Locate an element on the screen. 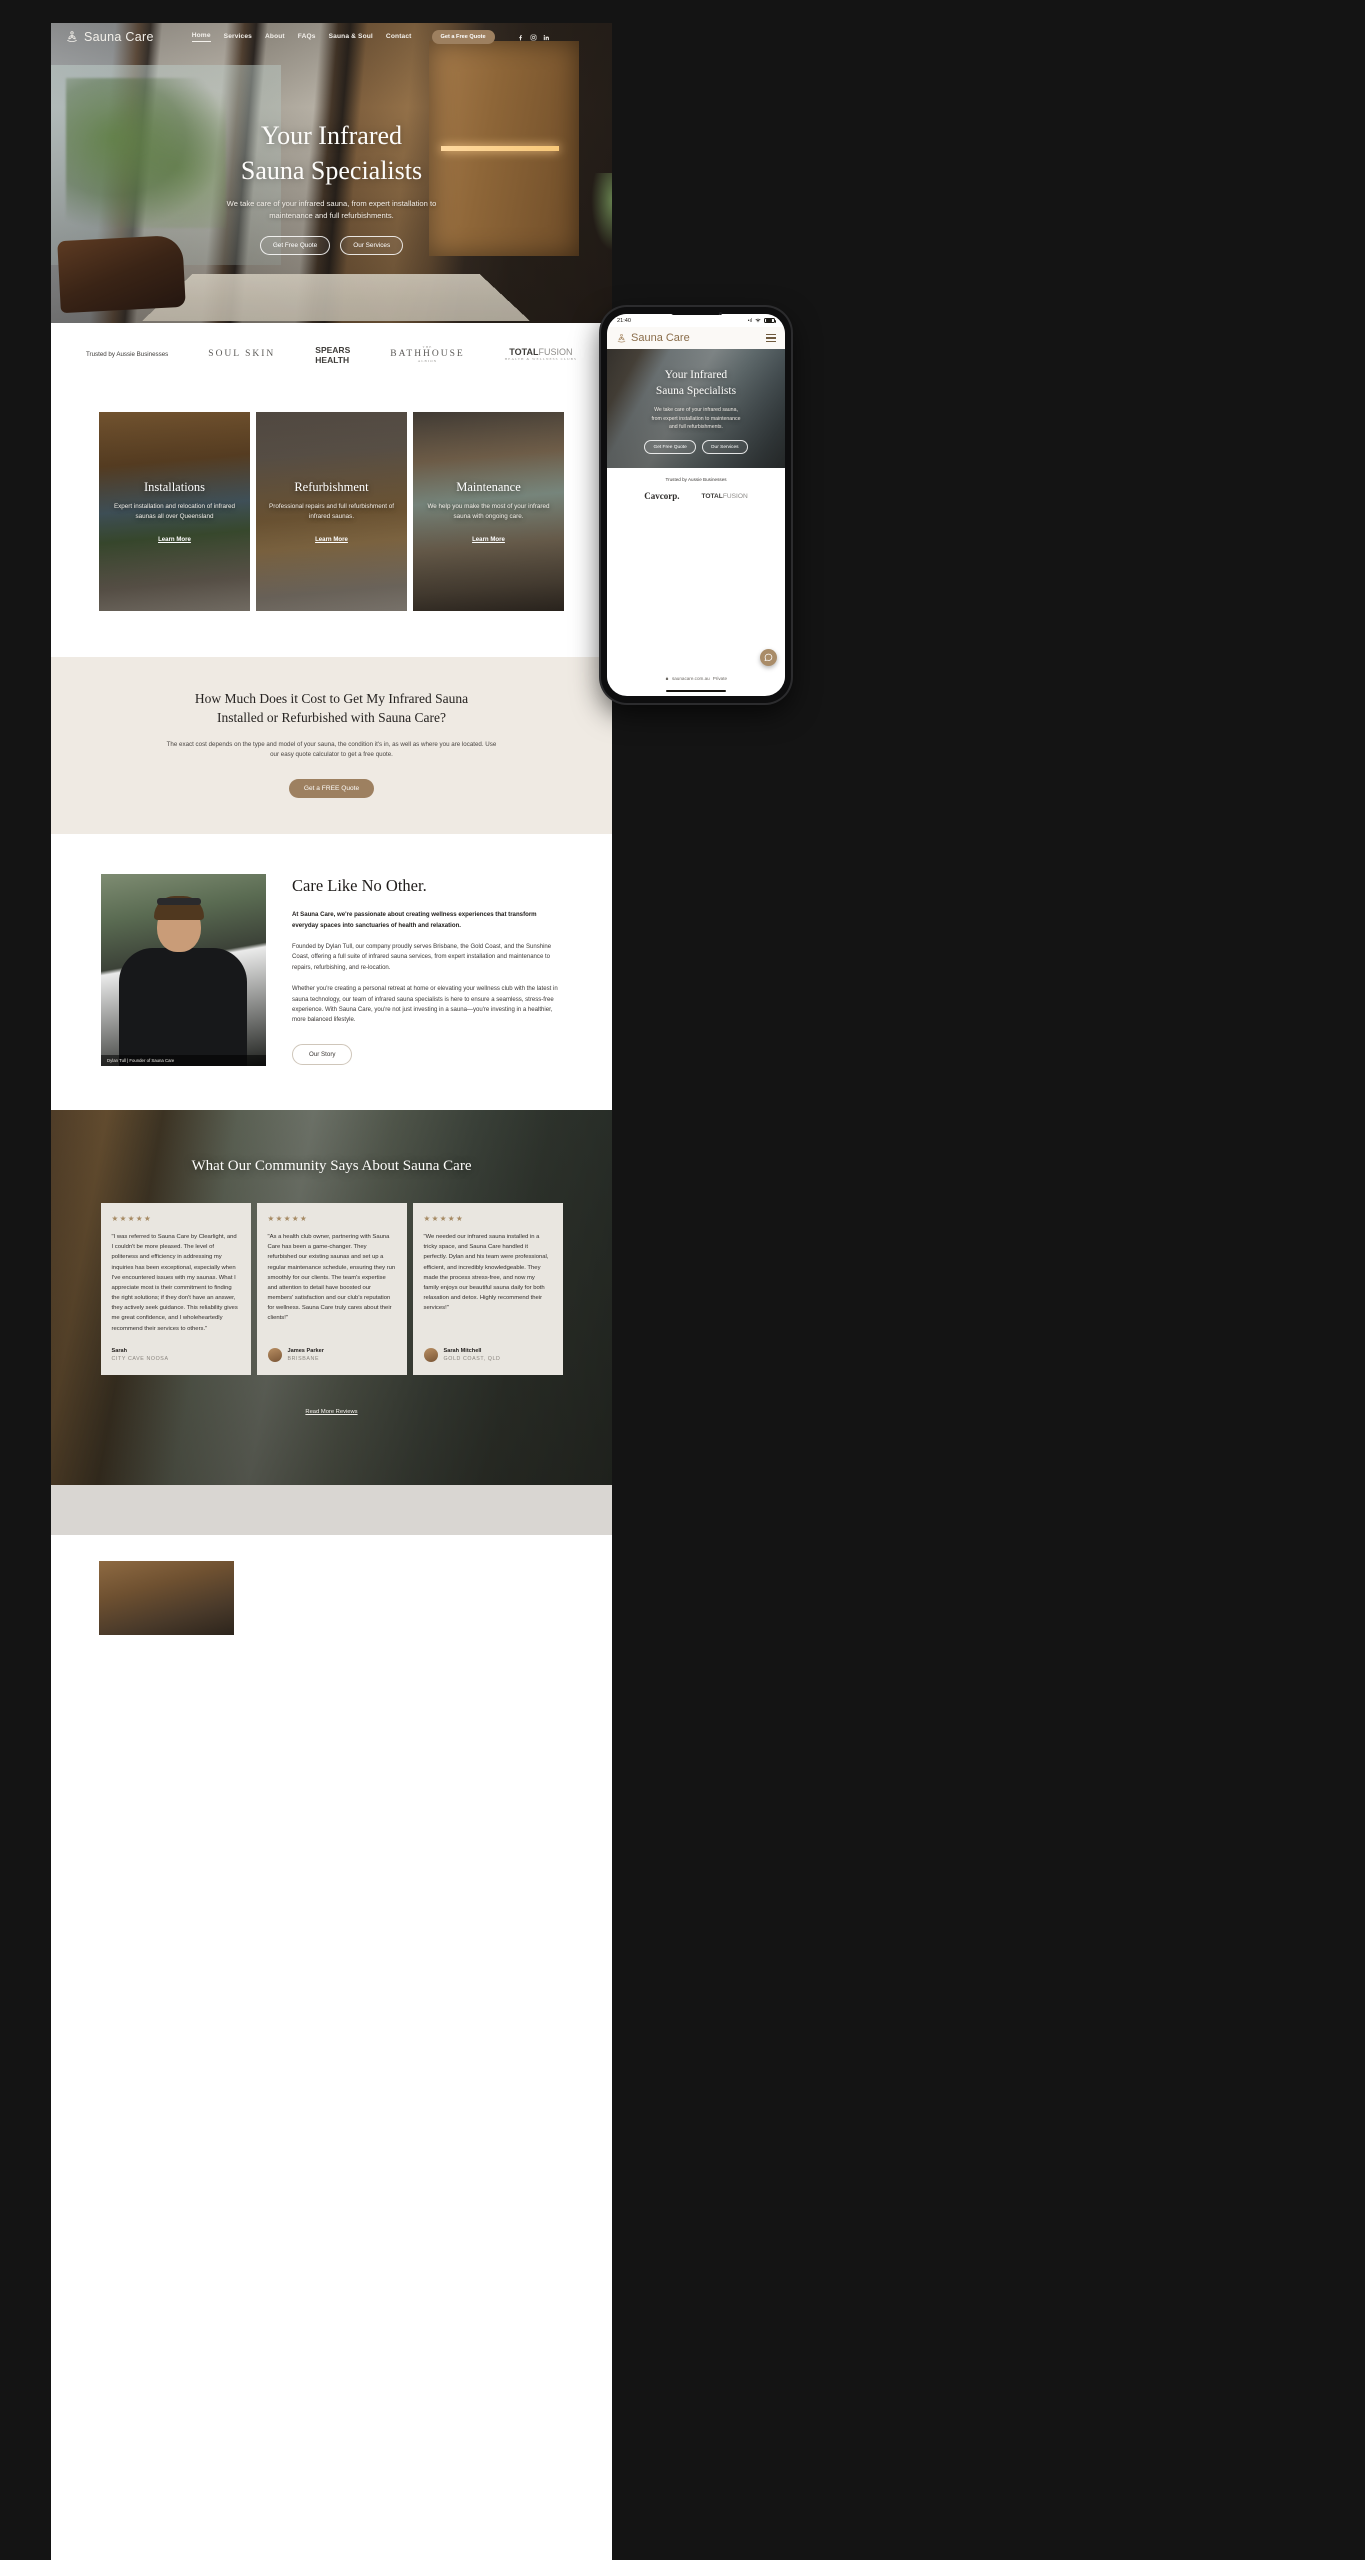  phone-hero-subtitle-line-2: from expert installation to maintenance is located at coordinates (696, 418).